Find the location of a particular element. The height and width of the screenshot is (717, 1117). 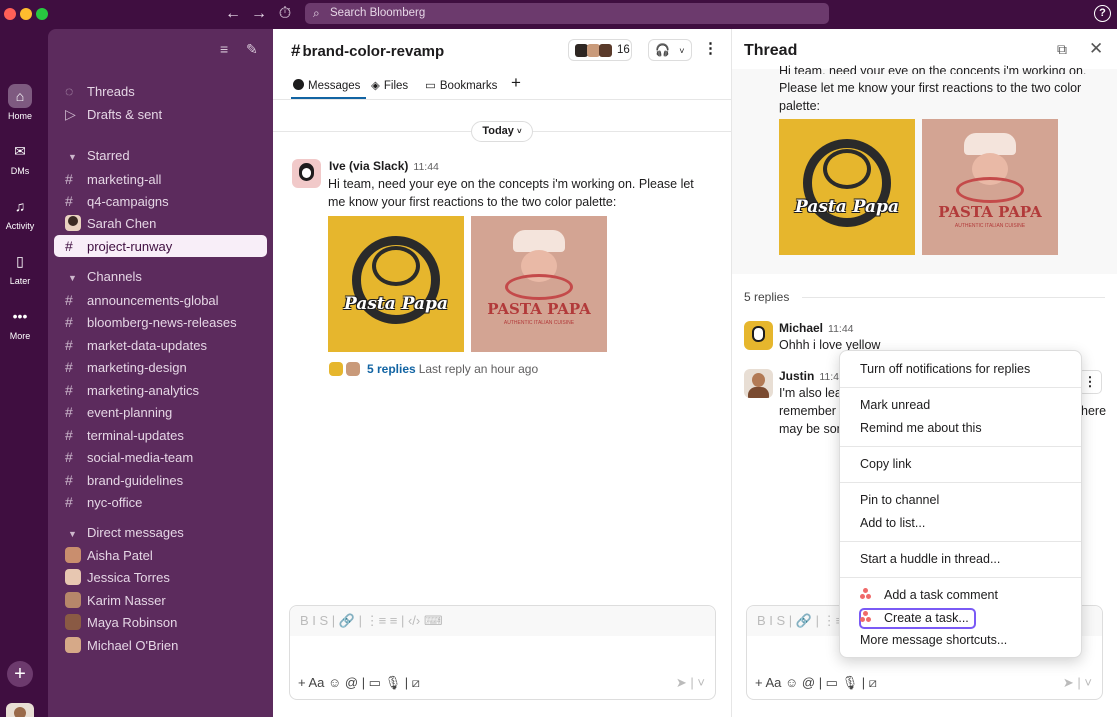

menu-item-remind-me: Remind me about this is located at coordinates (921, 428).